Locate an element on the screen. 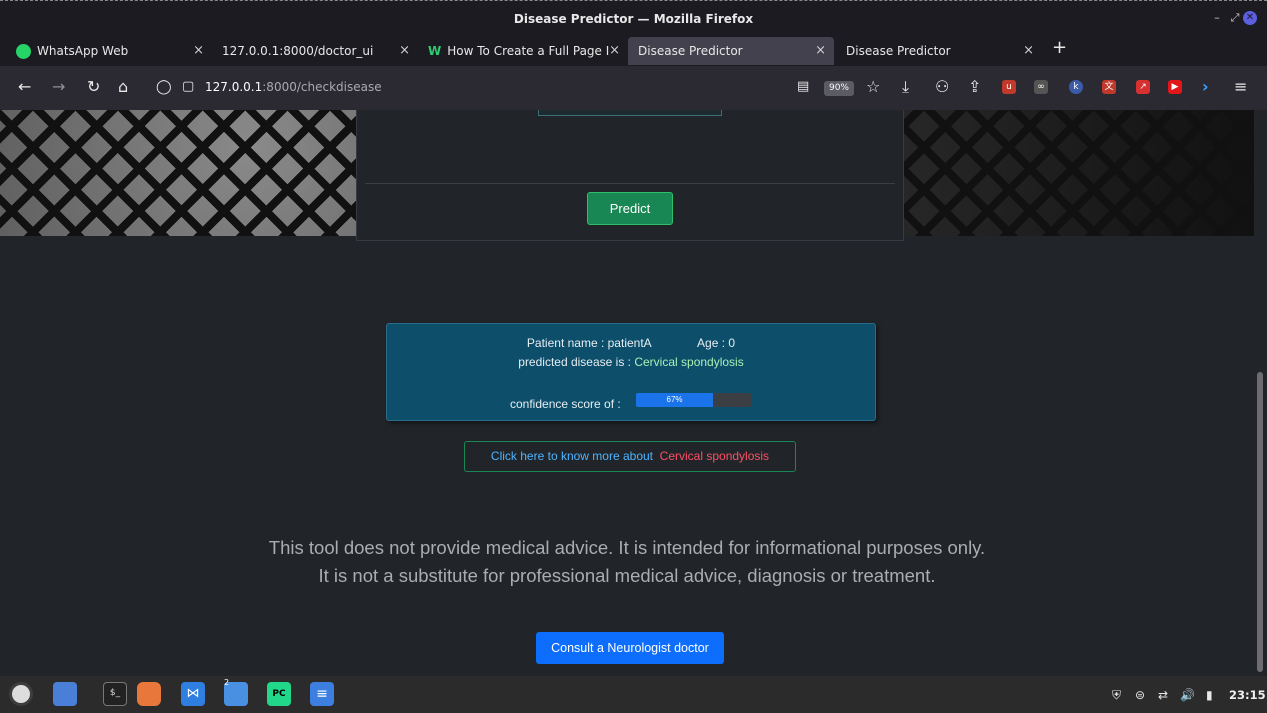  tab-whatsapp: WhatsApp Web × is located at coordinates (109, 51).